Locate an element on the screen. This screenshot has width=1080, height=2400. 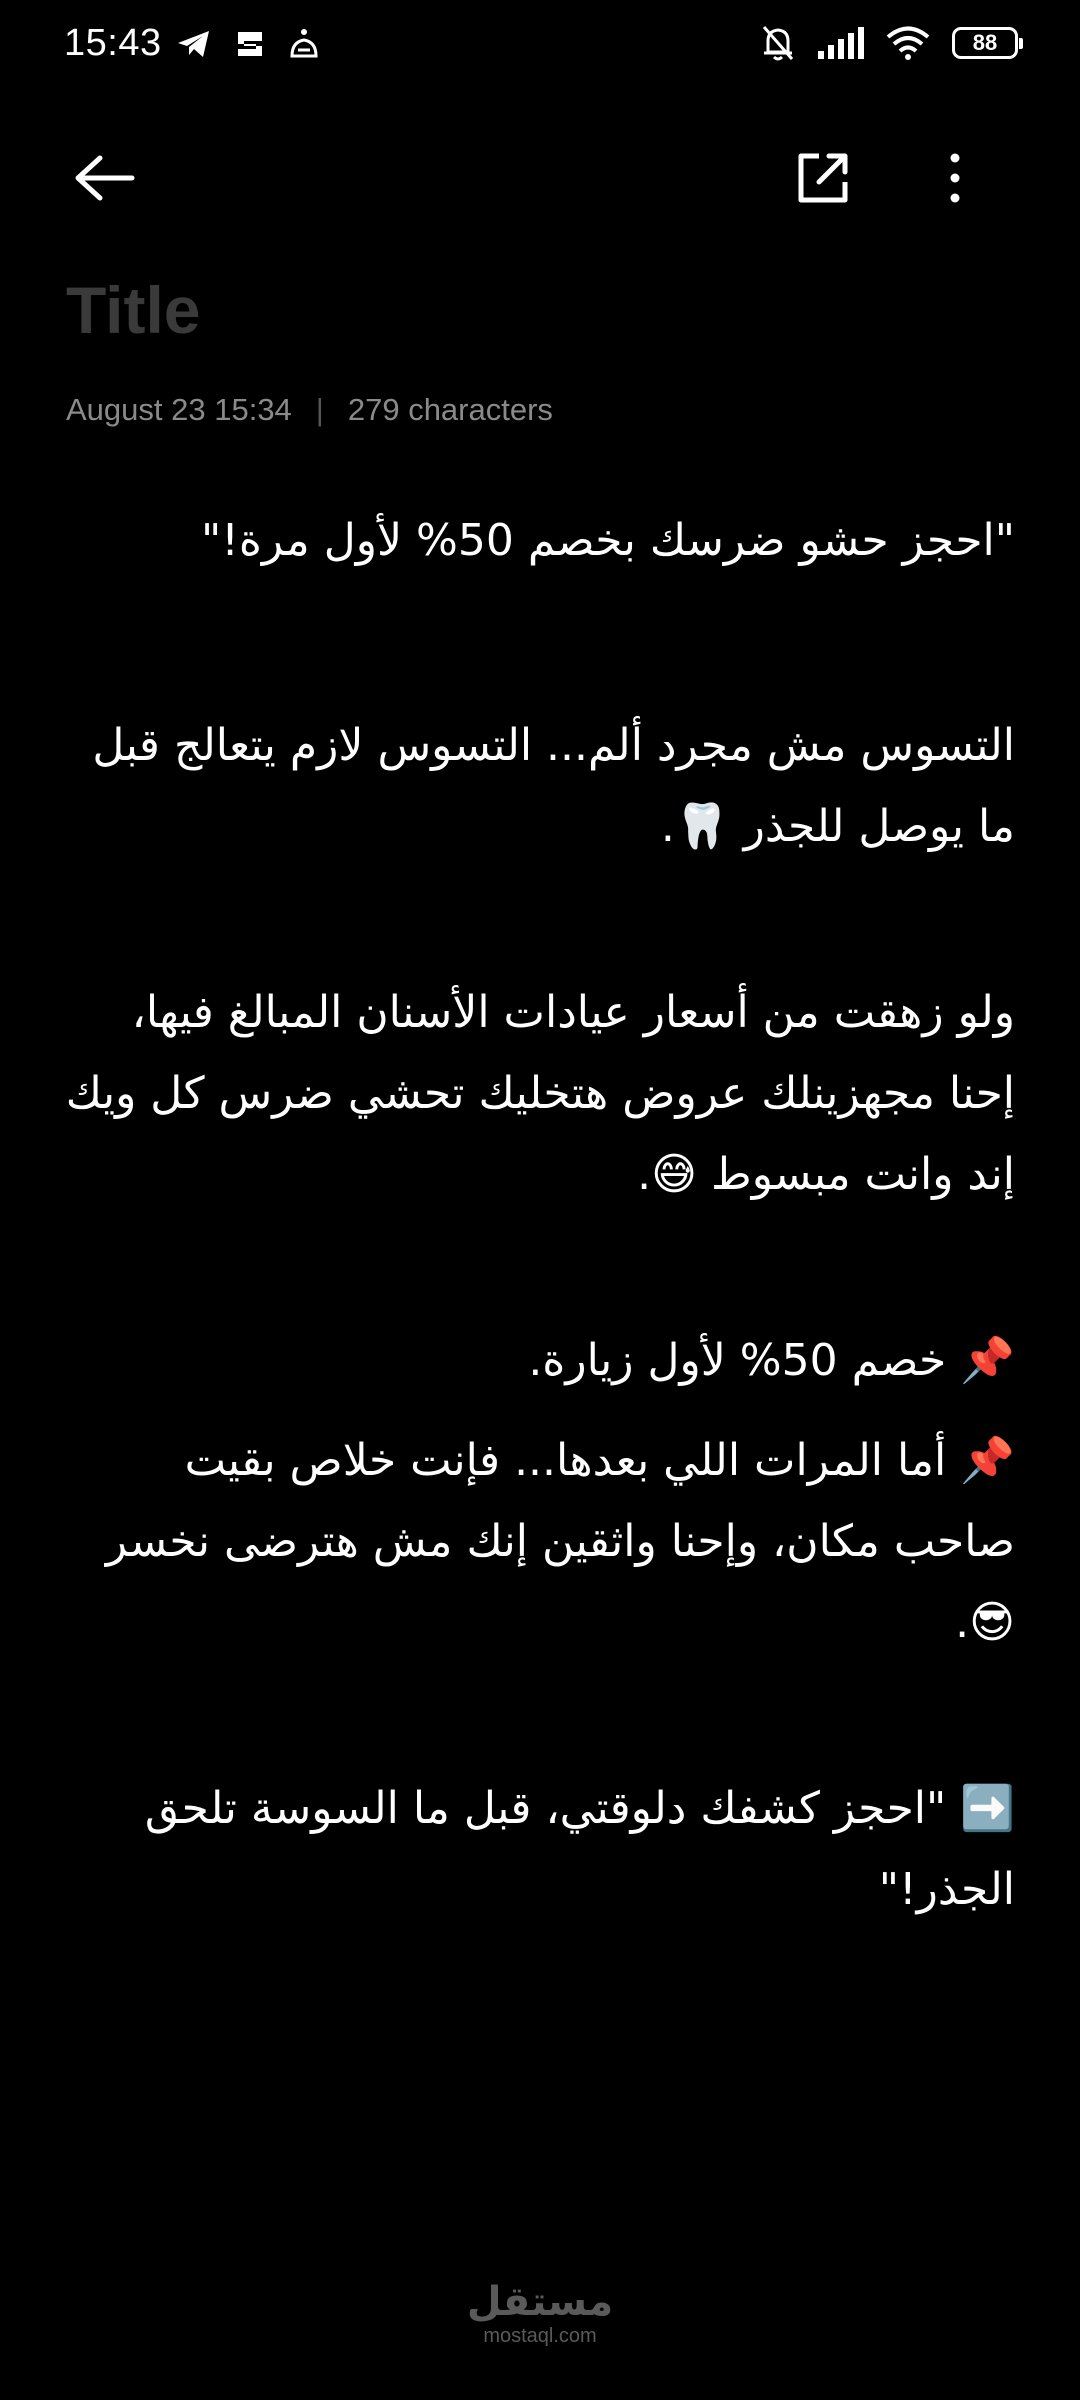
watermark-arabic: مستقل is located at coordinates (540, 2302).